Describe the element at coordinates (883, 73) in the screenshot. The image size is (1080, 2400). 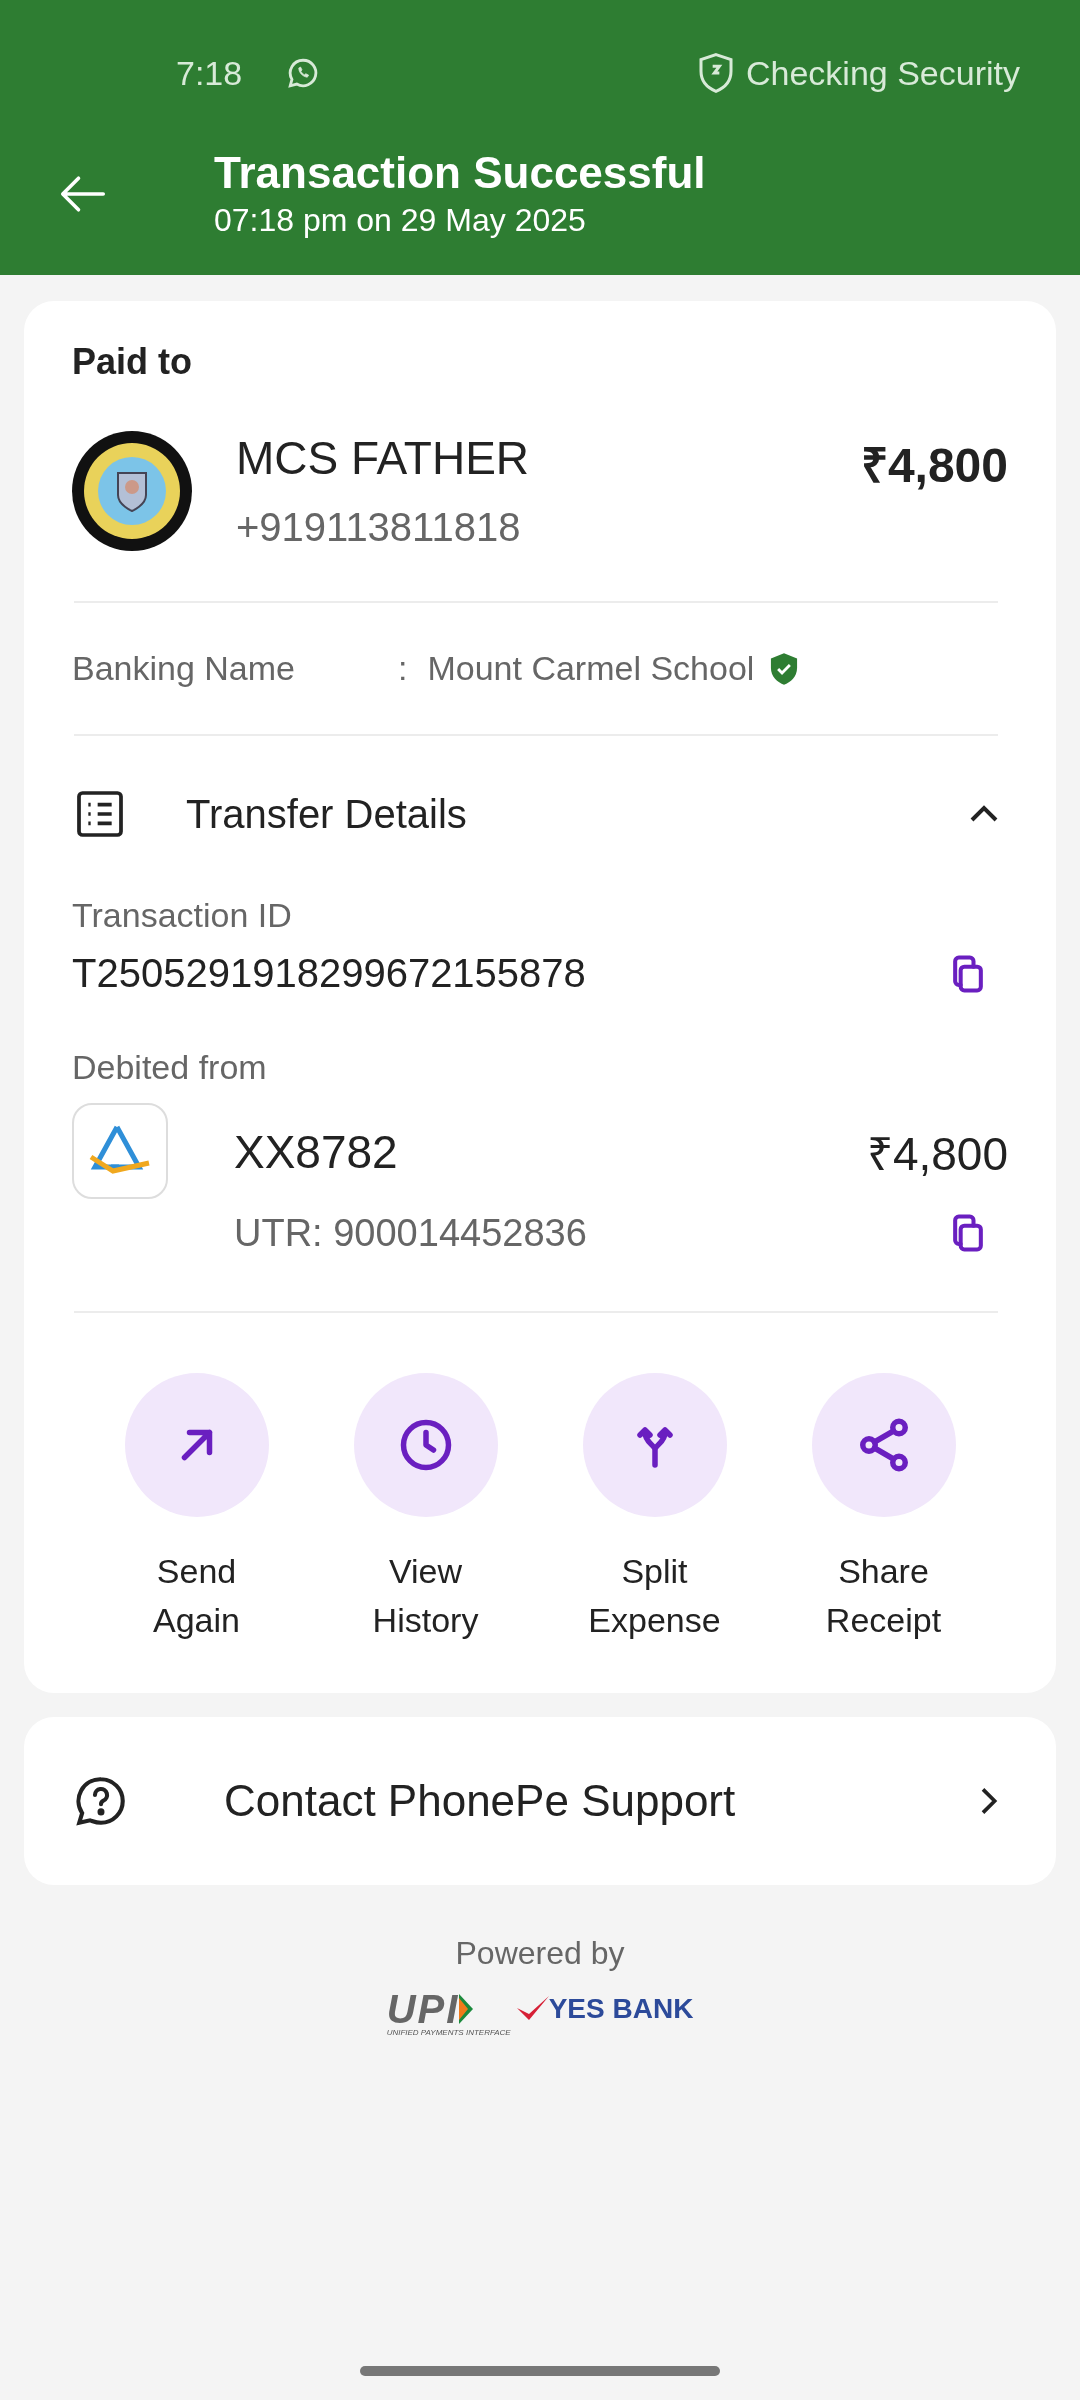
I see `security-status: Checking Security` at that location.